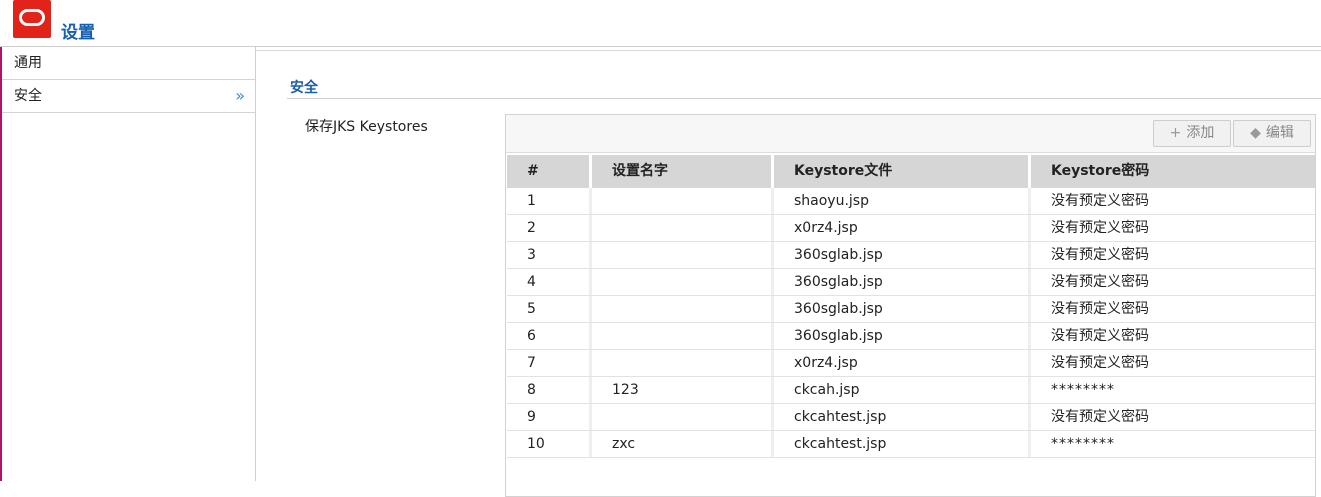 The height and width of the screenshot is (497, 1321). I want to click on double-chevron-right-icon: », so click(240, 95).